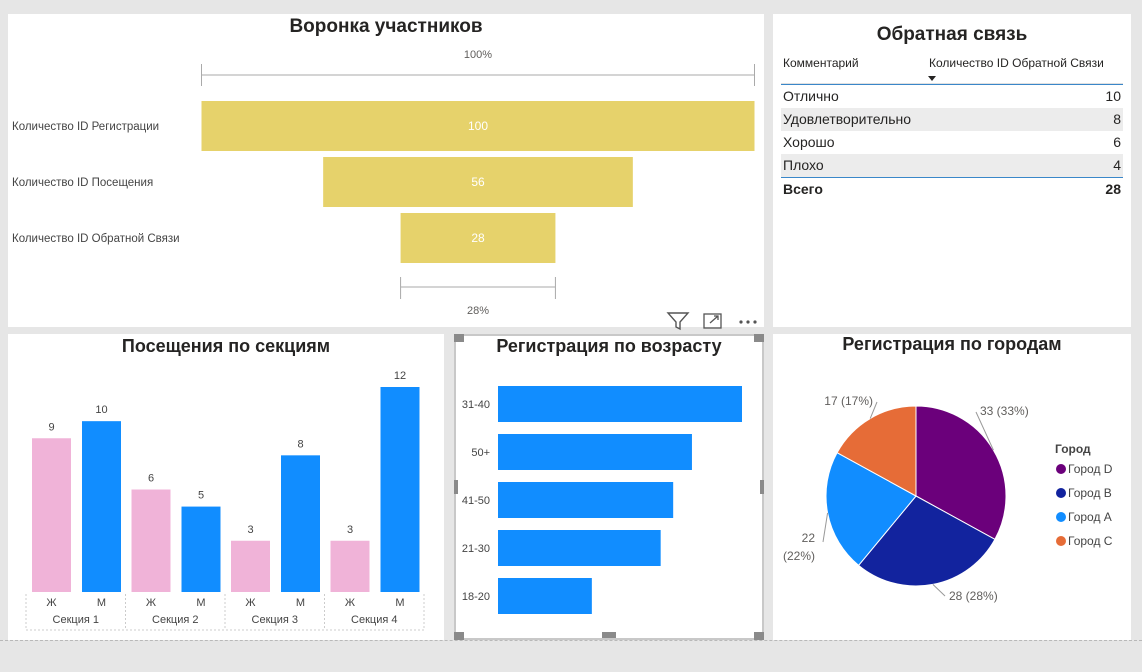  Describe the element at coordinates (1117, 119) in the screenshot. I see `row-value: 8` at that location.